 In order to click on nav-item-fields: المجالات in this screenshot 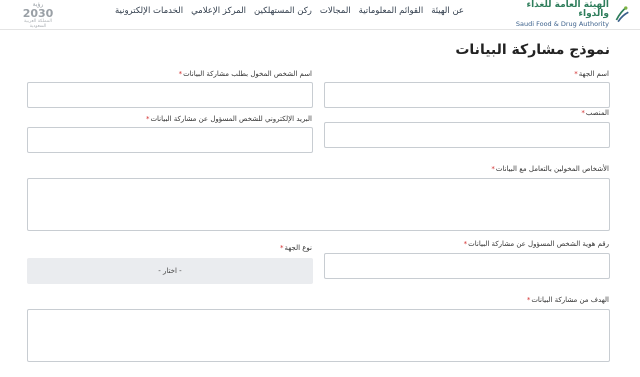, I will do `click(335, 11)`.